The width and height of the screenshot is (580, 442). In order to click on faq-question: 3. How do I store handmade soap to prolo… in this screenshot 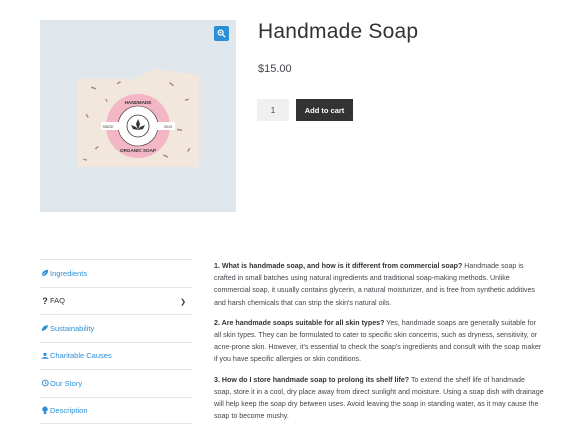, I will do `click(312, 379)`.